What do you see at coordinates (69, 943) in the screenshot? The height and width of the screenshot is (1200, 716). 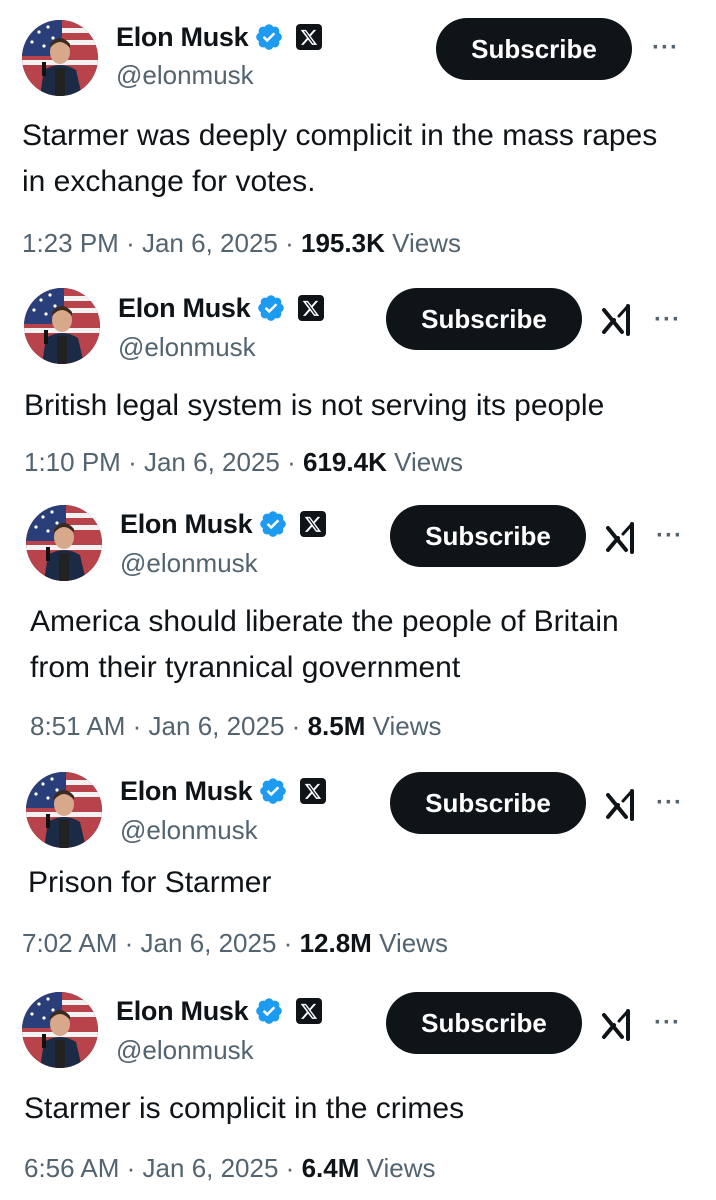 I see `tweet-time: 7:02 AM` at bounding box center [69, 943].